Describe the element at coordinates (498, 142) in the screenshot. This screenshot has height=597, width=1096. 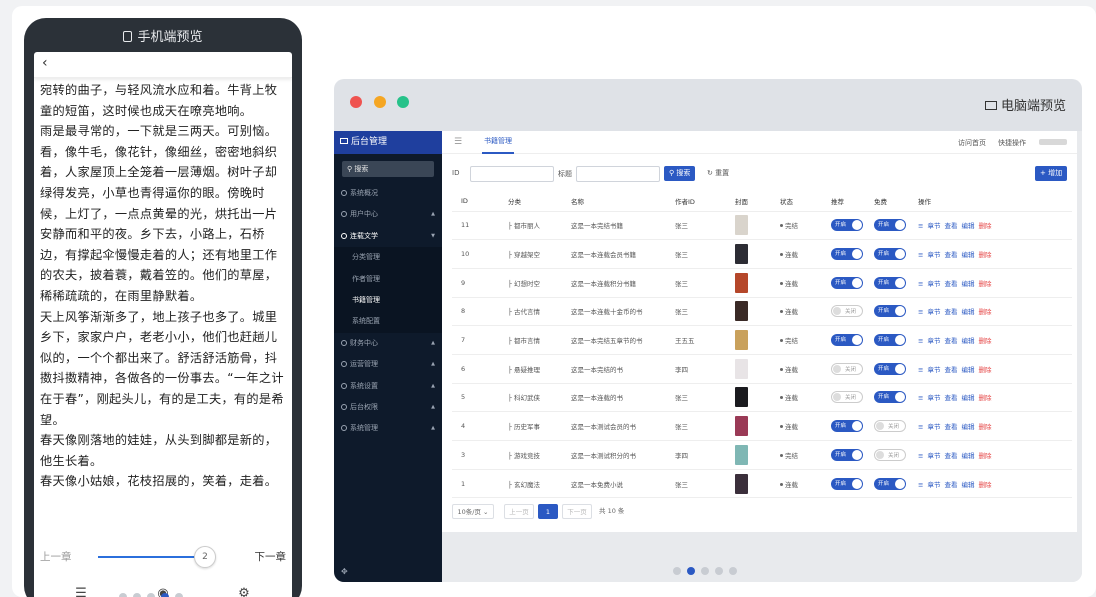
I see `tab-books: 书籍管理` at that location.